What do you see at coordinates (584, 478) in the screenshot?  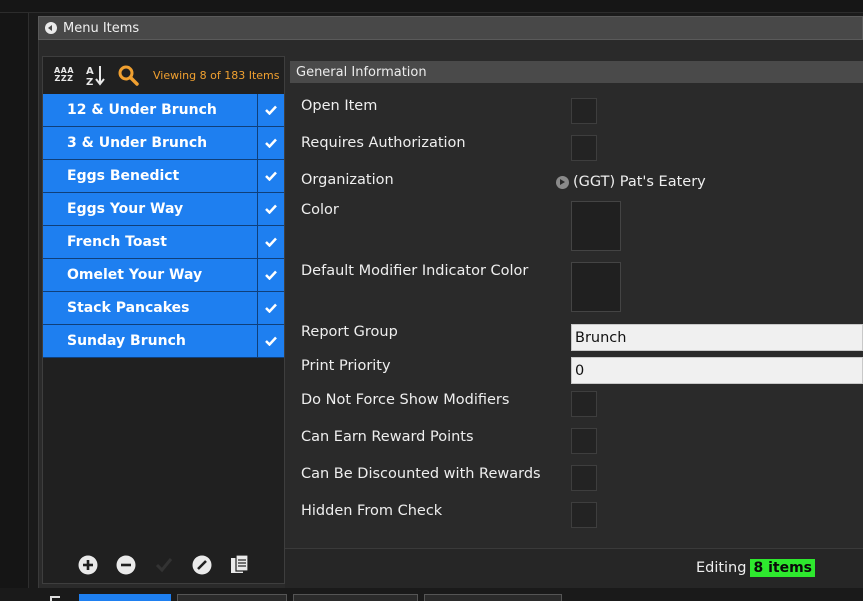 I see `can-be-discounted-with-rewards-checkbox` at bounding box center [584, 478].